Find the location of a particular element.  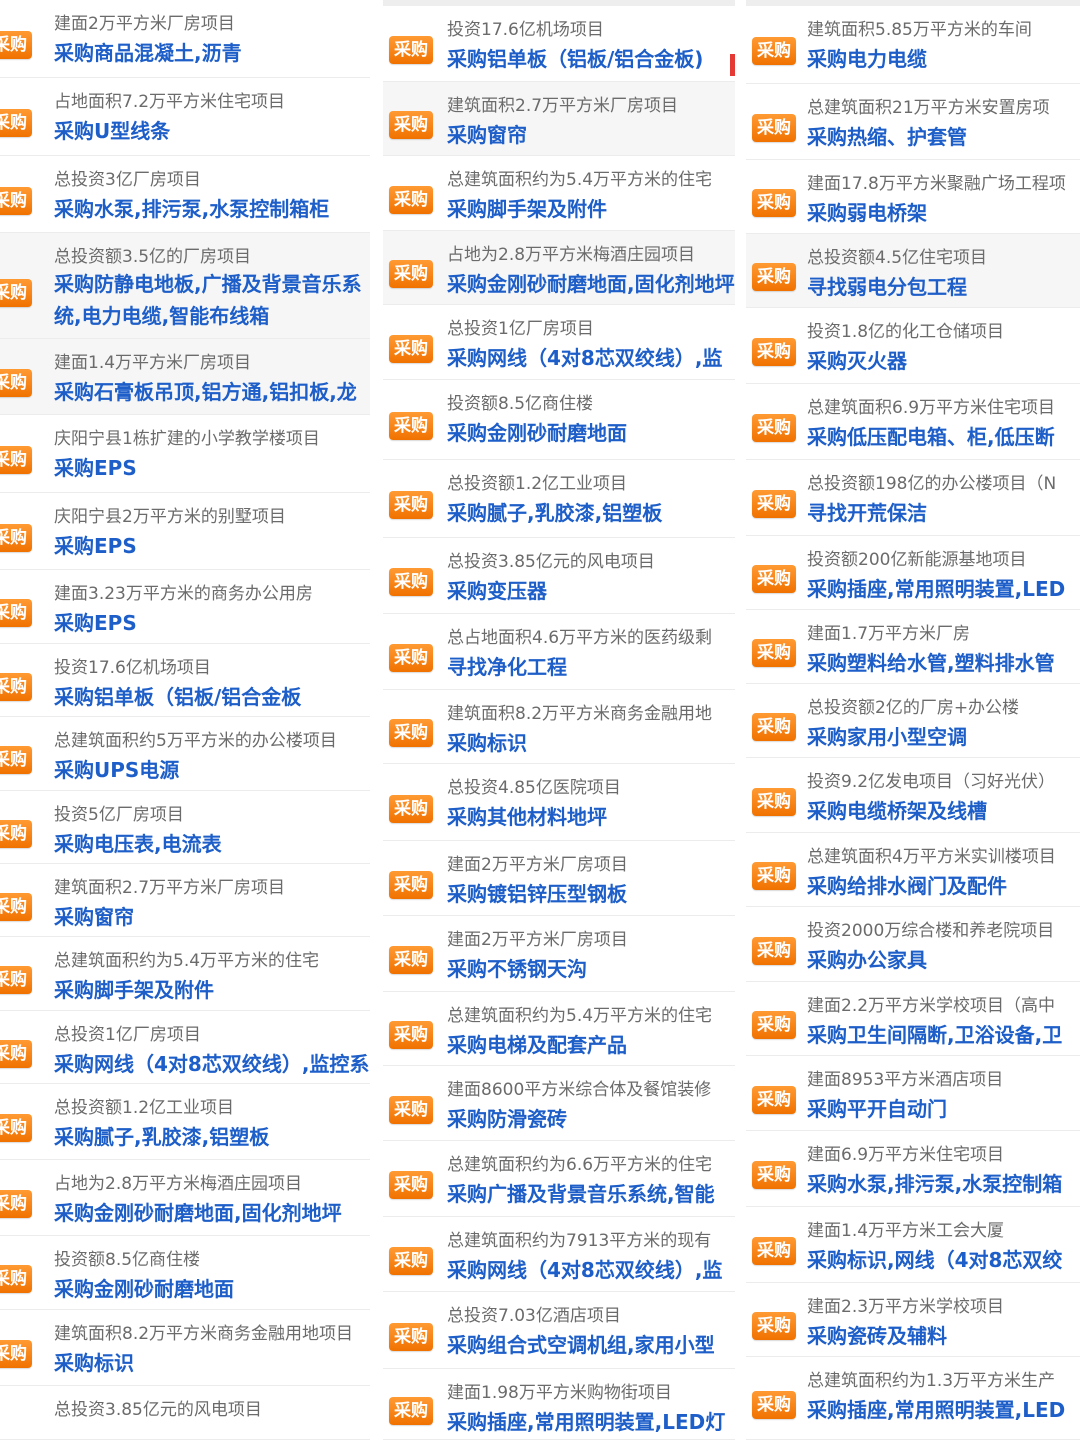

project-list-item: 总占地面积4.6万平方米的医药级剩 采购 寻找净化工程 is located at coordinates (559, 652).